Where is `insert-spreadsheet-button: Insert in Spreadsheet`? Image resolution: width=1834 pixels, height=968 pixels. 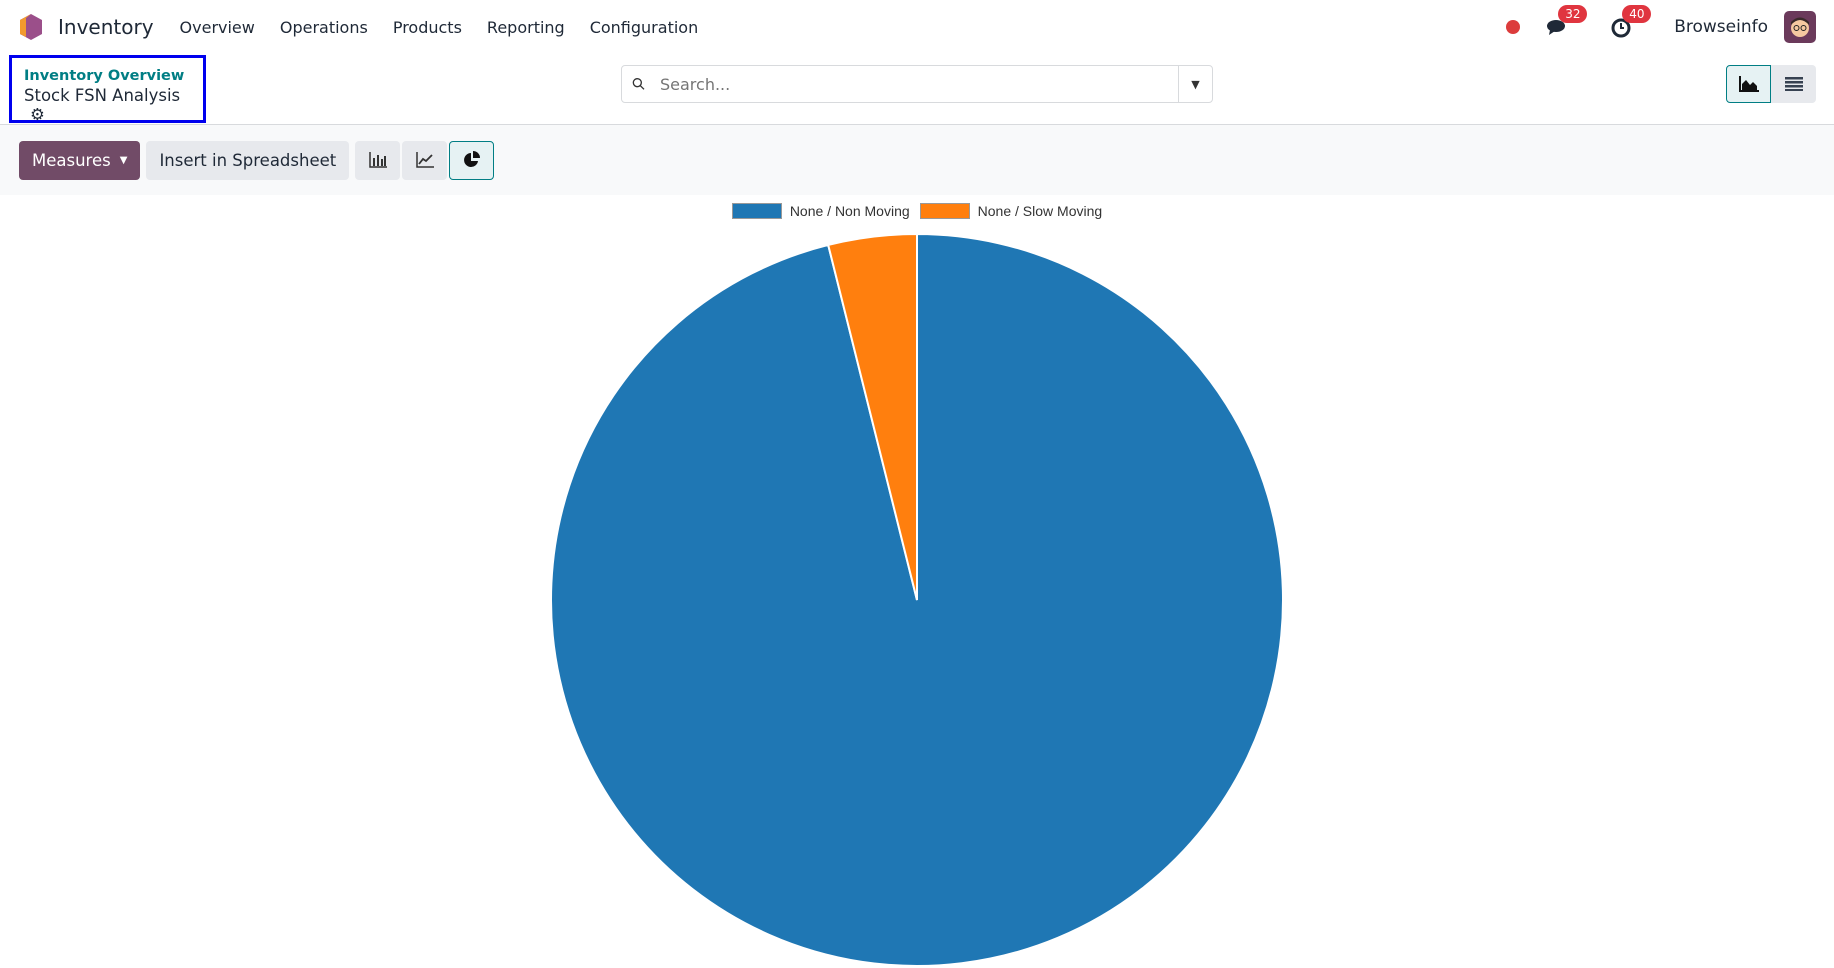
insert-spreadsheet-button: Insert in Spreadsheet is located at coordinates (248, 160).